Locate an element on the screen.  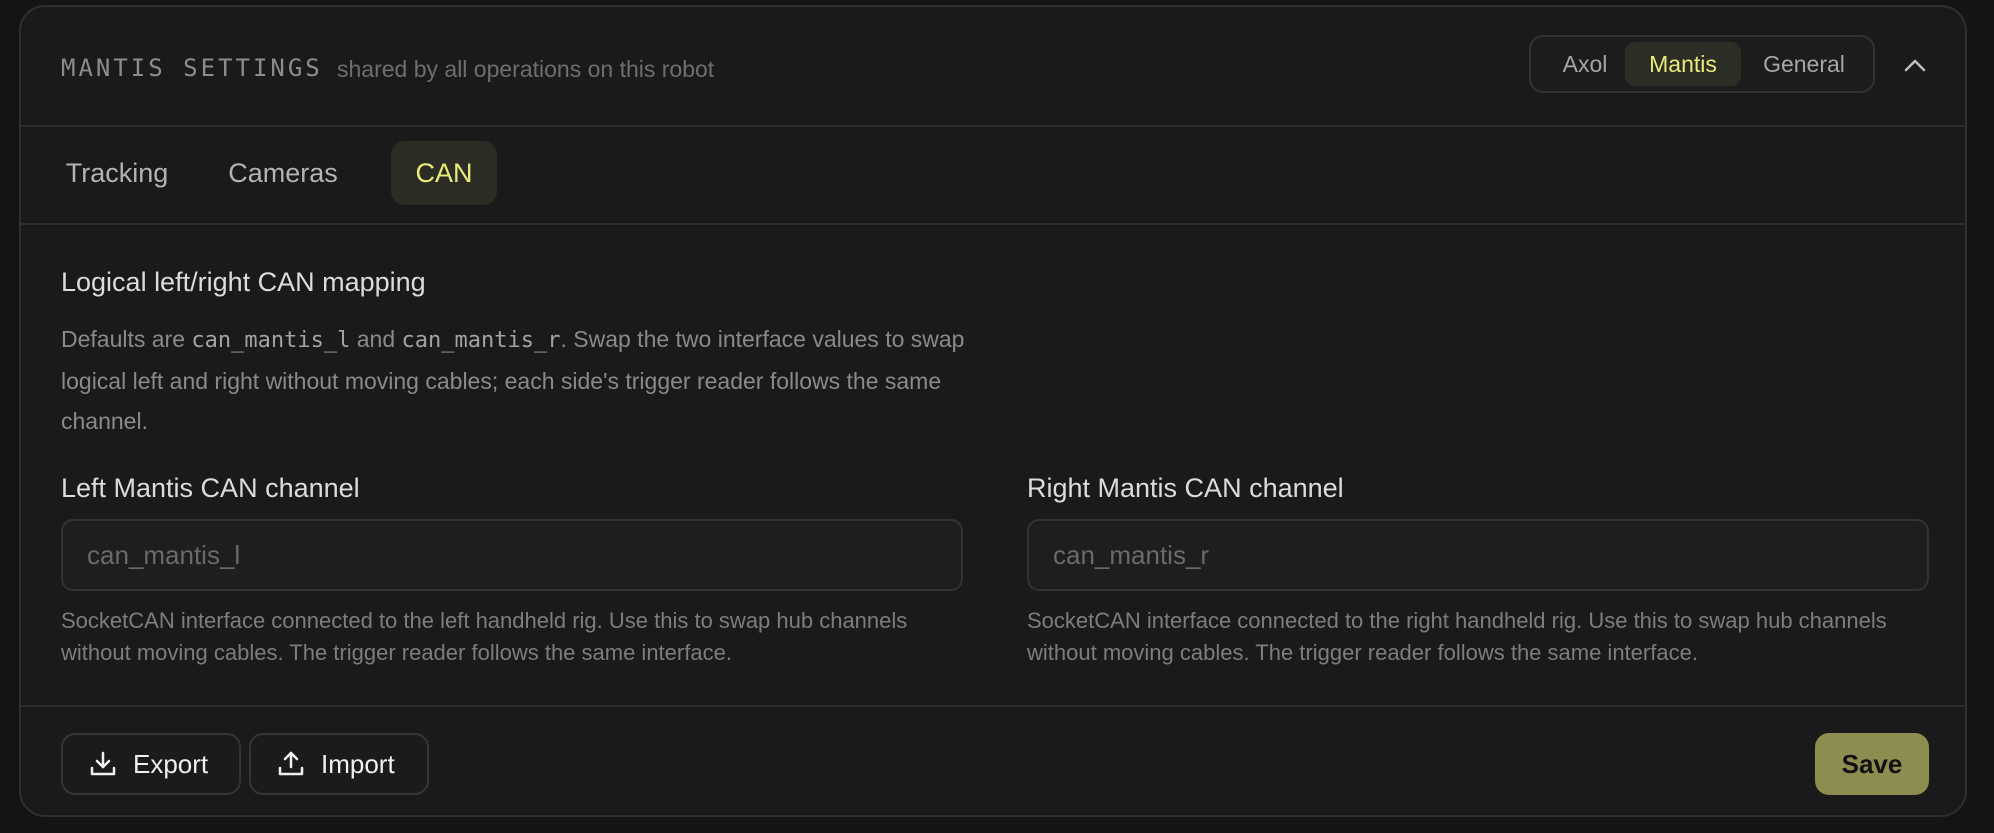
export-button: Export is located at coordinates (151, 764).